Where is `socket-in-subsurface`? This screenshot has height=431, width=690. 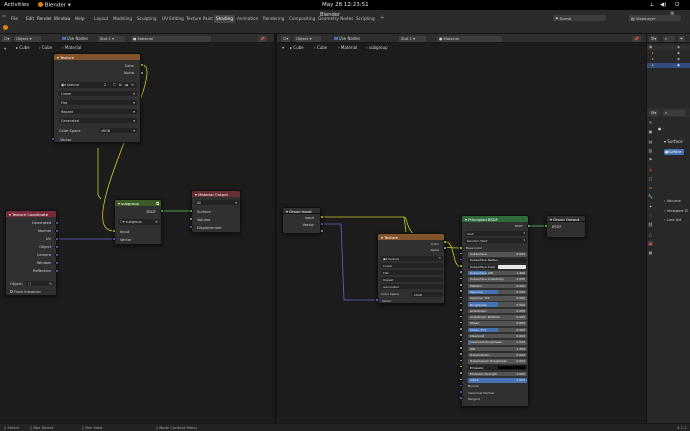
socket-in-subsurface is located at coordinates (461, 253).